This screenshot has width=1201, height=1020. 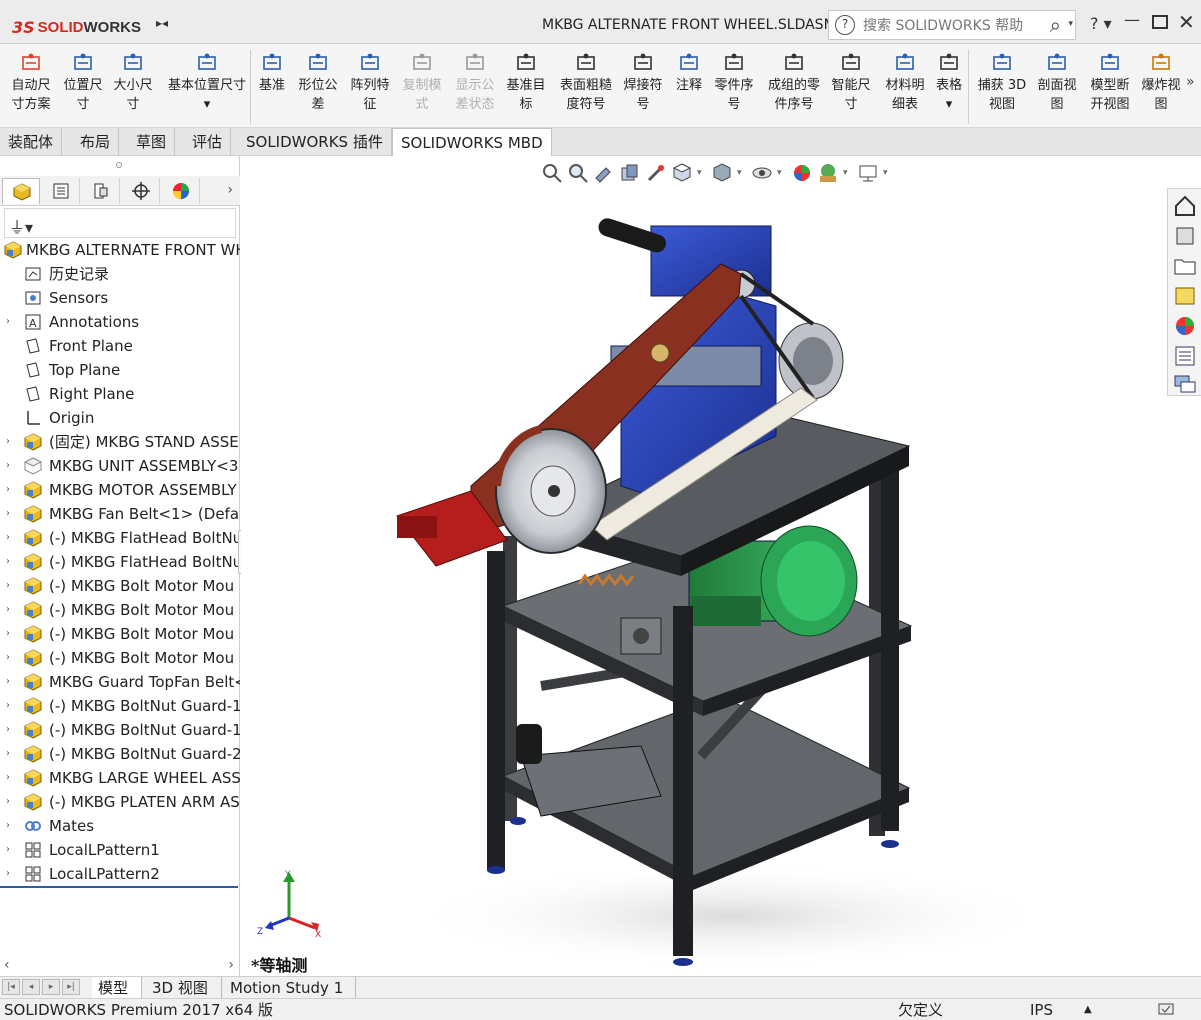 I want to click on tree-item: › MKBG Guard TopFan Belt<, so click(x=120, y=682).